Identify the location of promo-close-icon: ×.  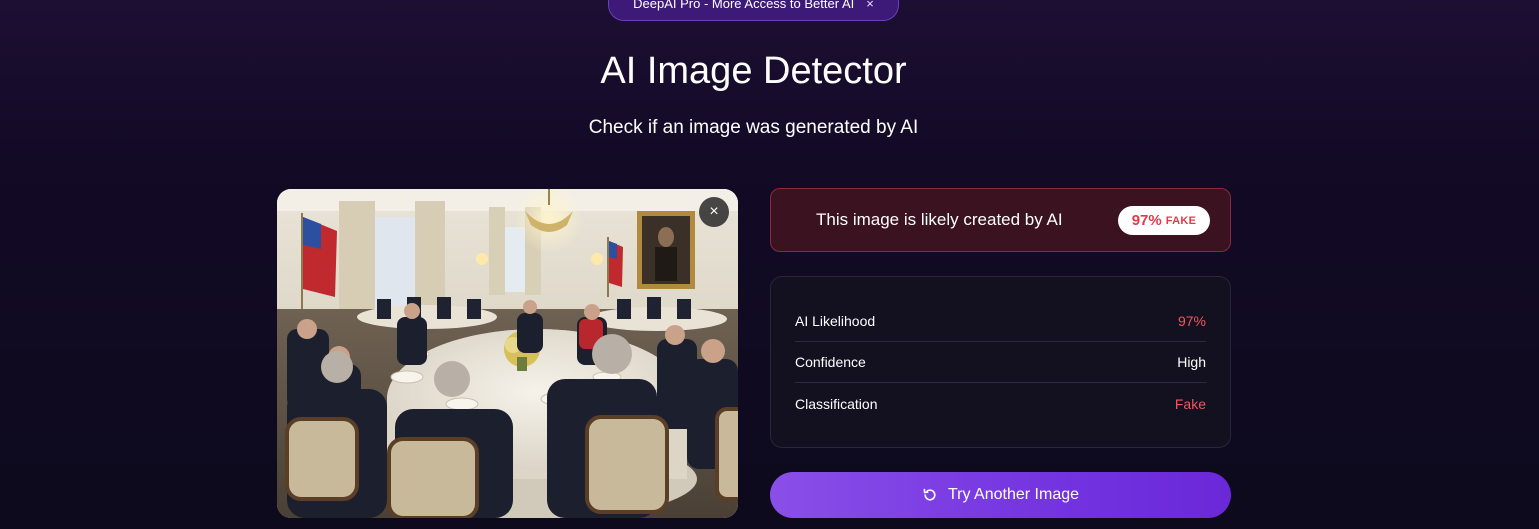
(870, 5).